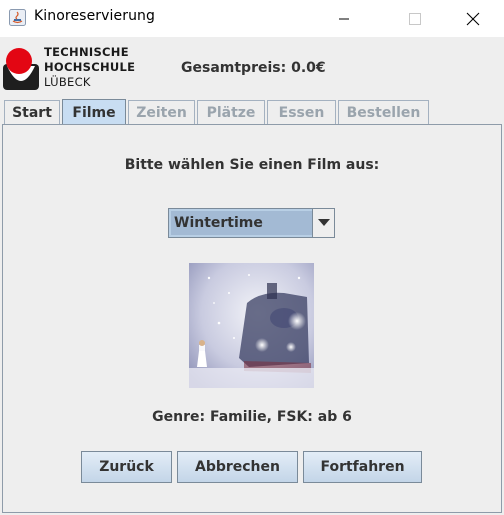  Describe the element at coordinates (253, 68) in the screenshot. I see `total-price-label: Gesamtpreis: 0.0€` at that location.